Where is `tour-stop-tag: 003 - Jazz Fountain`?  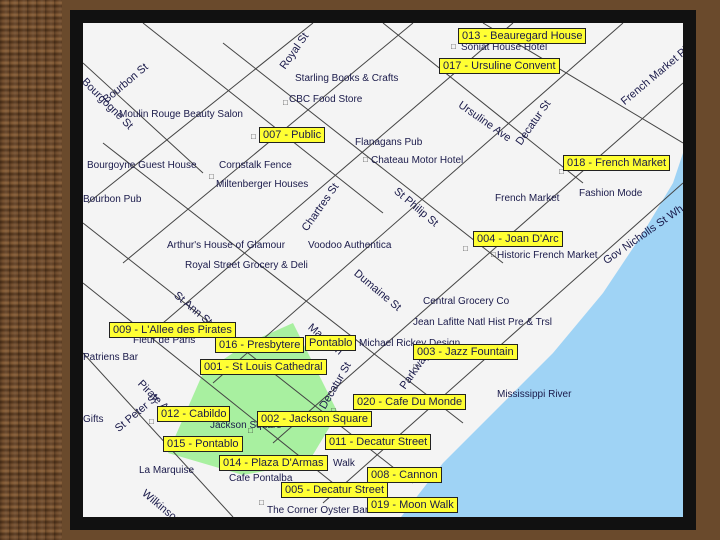
tour-stop-tag: 003 - Jazz Fountain is located at coordinates (465, 352).